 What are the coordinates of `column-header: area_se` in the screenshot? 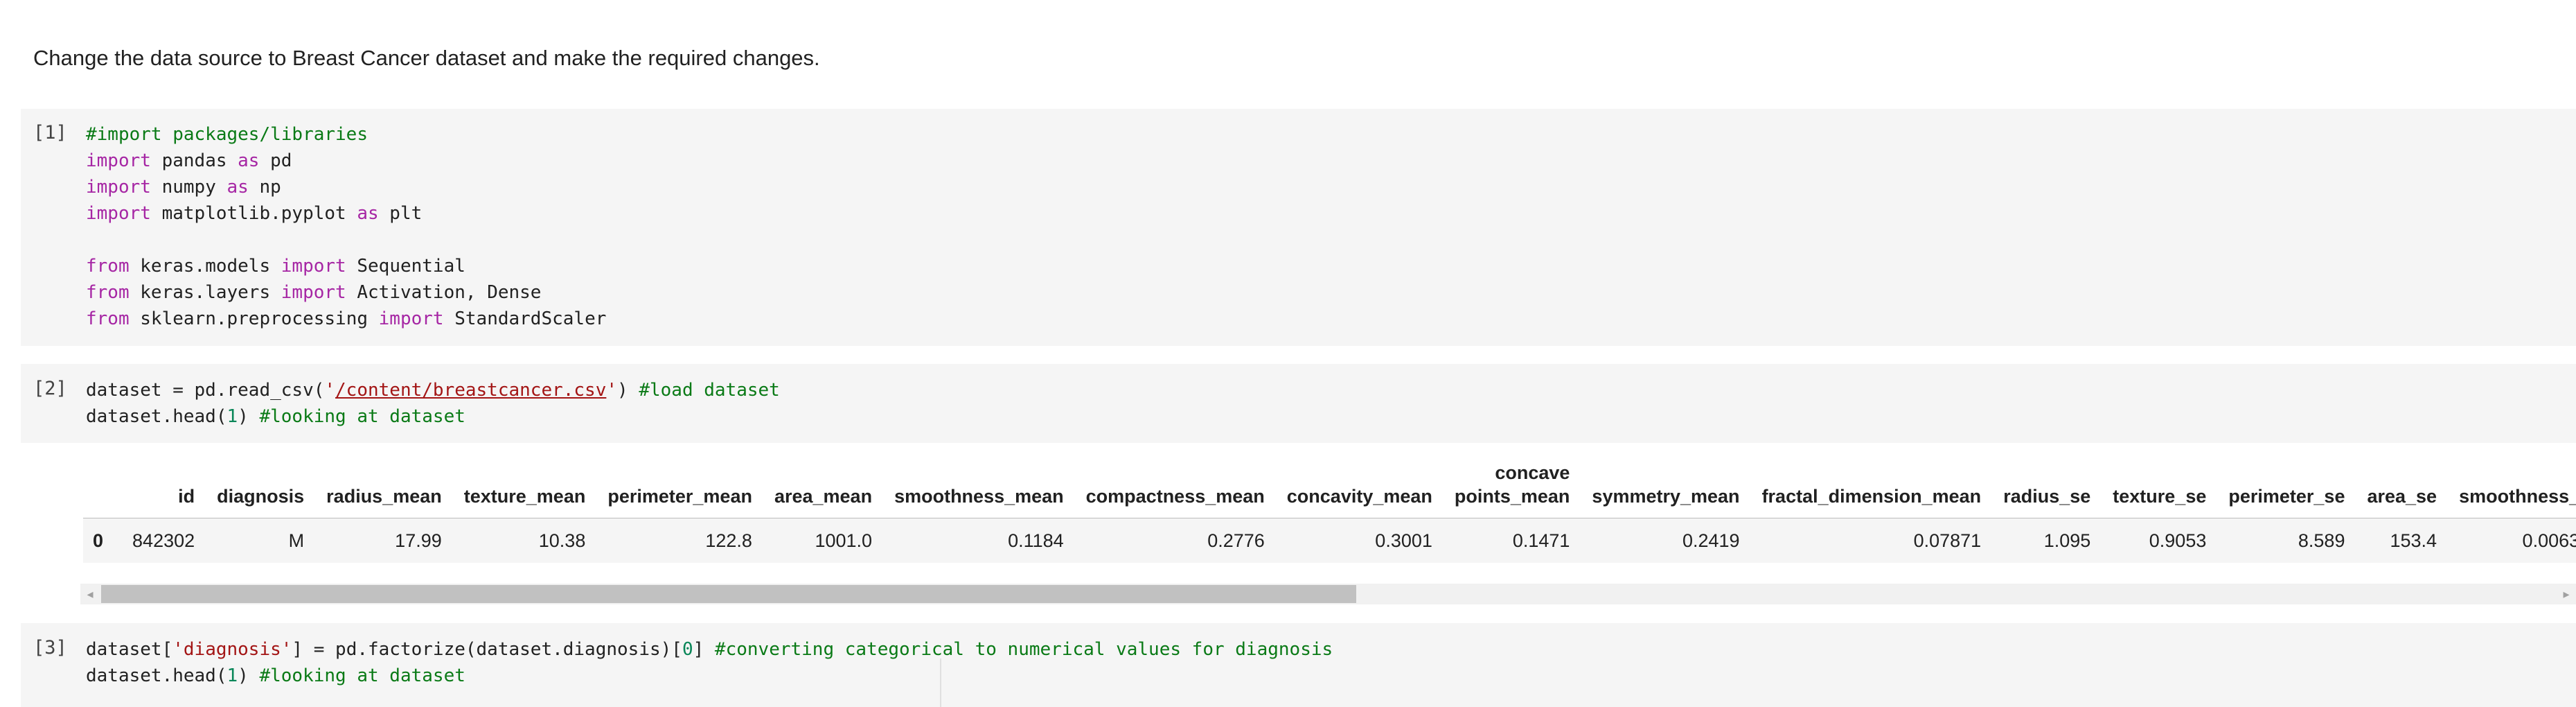 It's located at (2402, 489).